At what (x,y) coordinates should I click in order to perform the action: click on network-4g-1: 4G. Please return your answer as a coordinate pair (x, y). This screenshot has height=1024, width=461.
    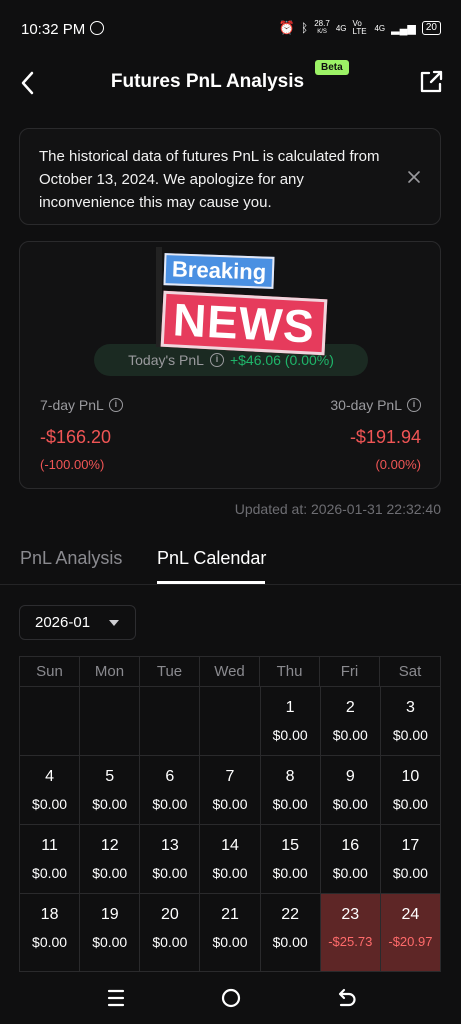
    Looking at the image, I should click on (341, 28).